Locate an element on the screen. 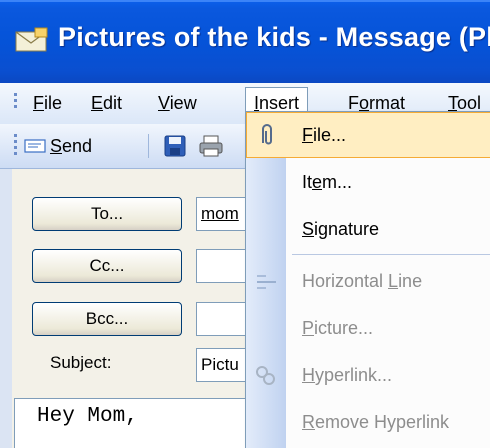 Image resolution: width=490 pixels, height=448 pixels. menu-separator is located at coordinates (391, 254).